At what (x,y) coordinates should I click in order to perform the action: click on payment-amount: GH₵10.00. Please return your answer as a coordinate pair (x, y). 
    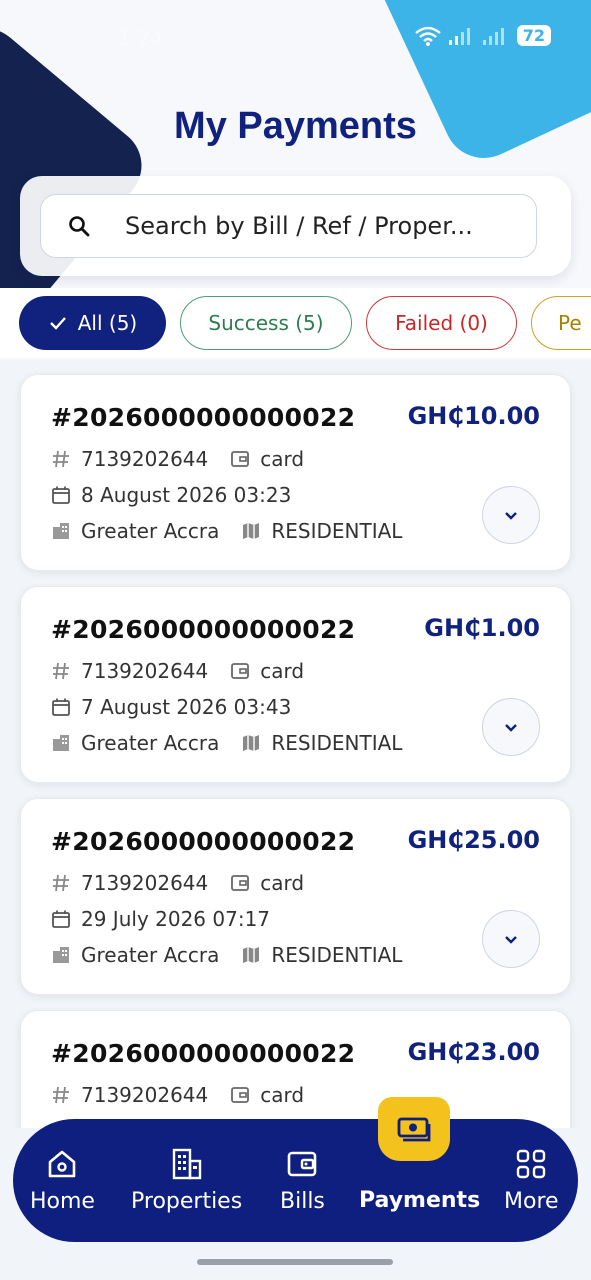
    Looking at the image, I should click on (473, 416).